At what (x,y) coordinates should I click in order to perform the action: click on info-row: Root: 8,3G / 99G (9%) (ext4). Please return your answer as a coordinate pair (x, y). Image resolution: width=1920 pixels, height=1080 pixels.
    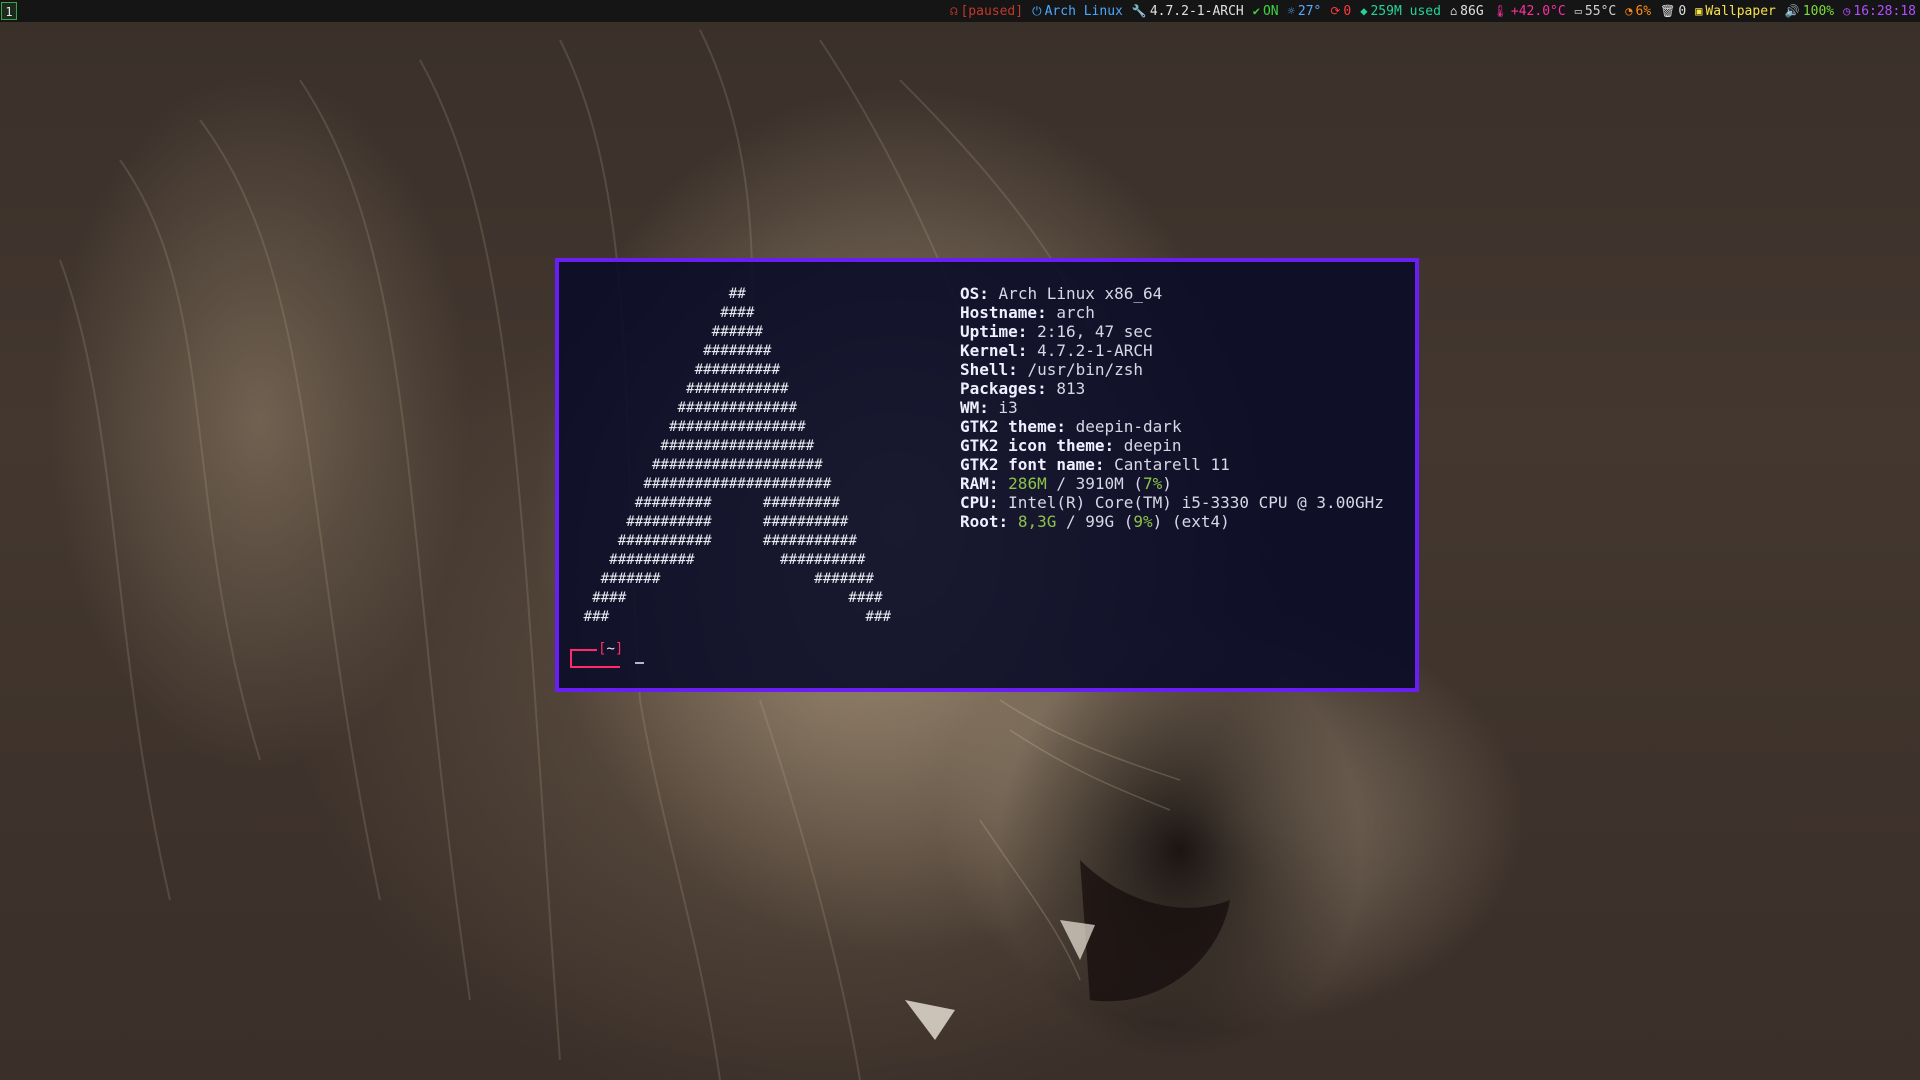
    Looking at the image, I should click on (1172, 521).